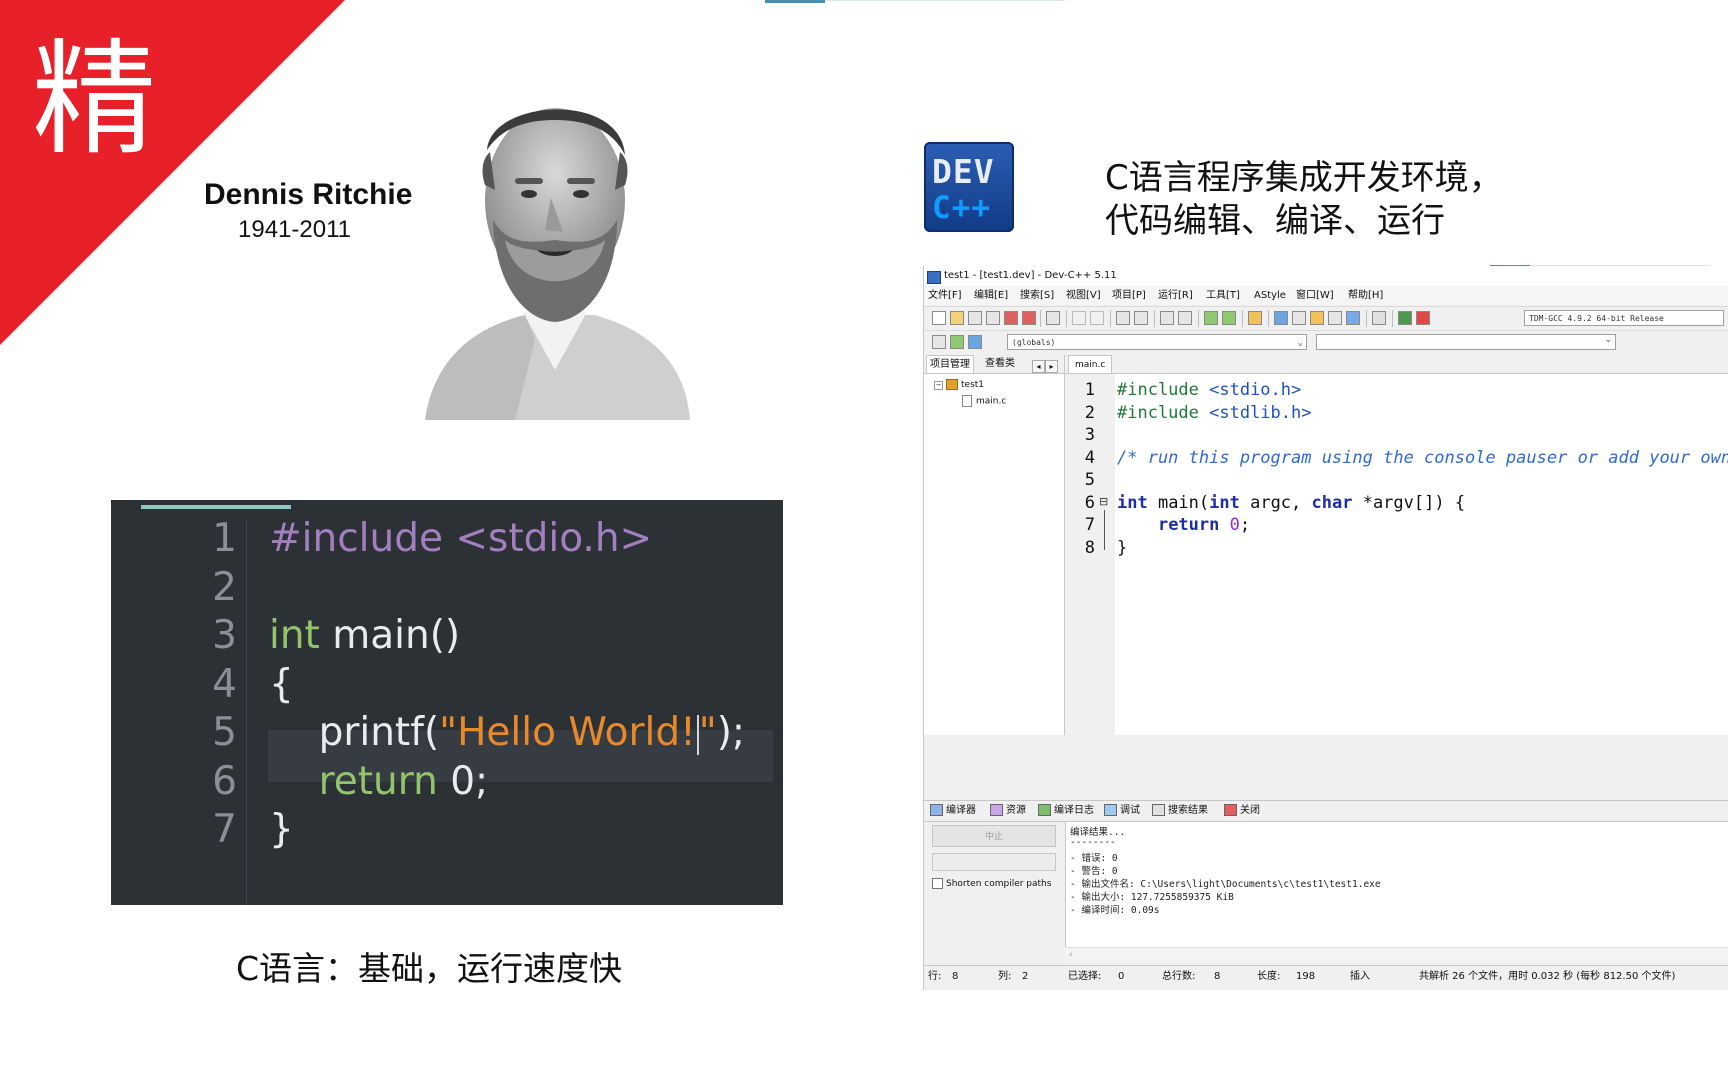 This screenshot has height=1080, width=1728. I want to click on status-mode: 插入, so click(1360, 976).